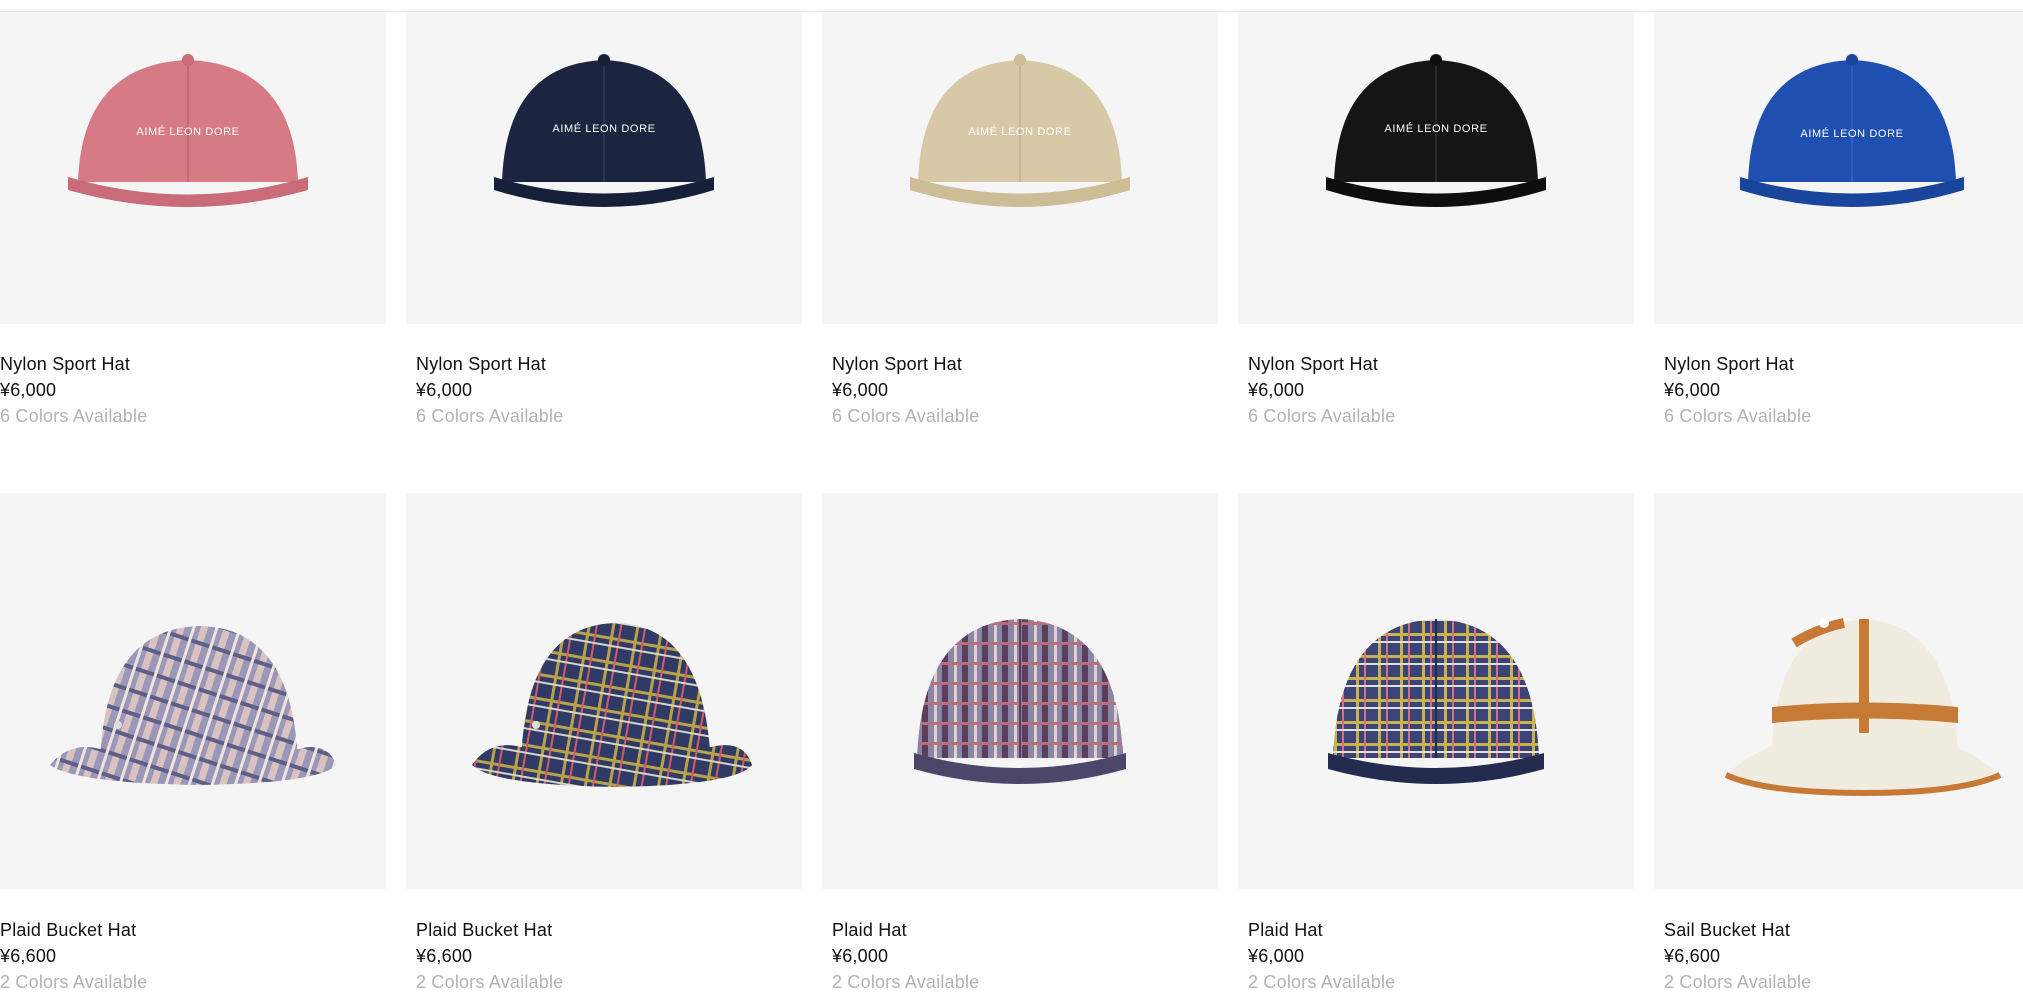 The image size is (2023, 999). Describe the element at coordinates (1011, 6) in the screenshot. I see `header-divider` at that location.